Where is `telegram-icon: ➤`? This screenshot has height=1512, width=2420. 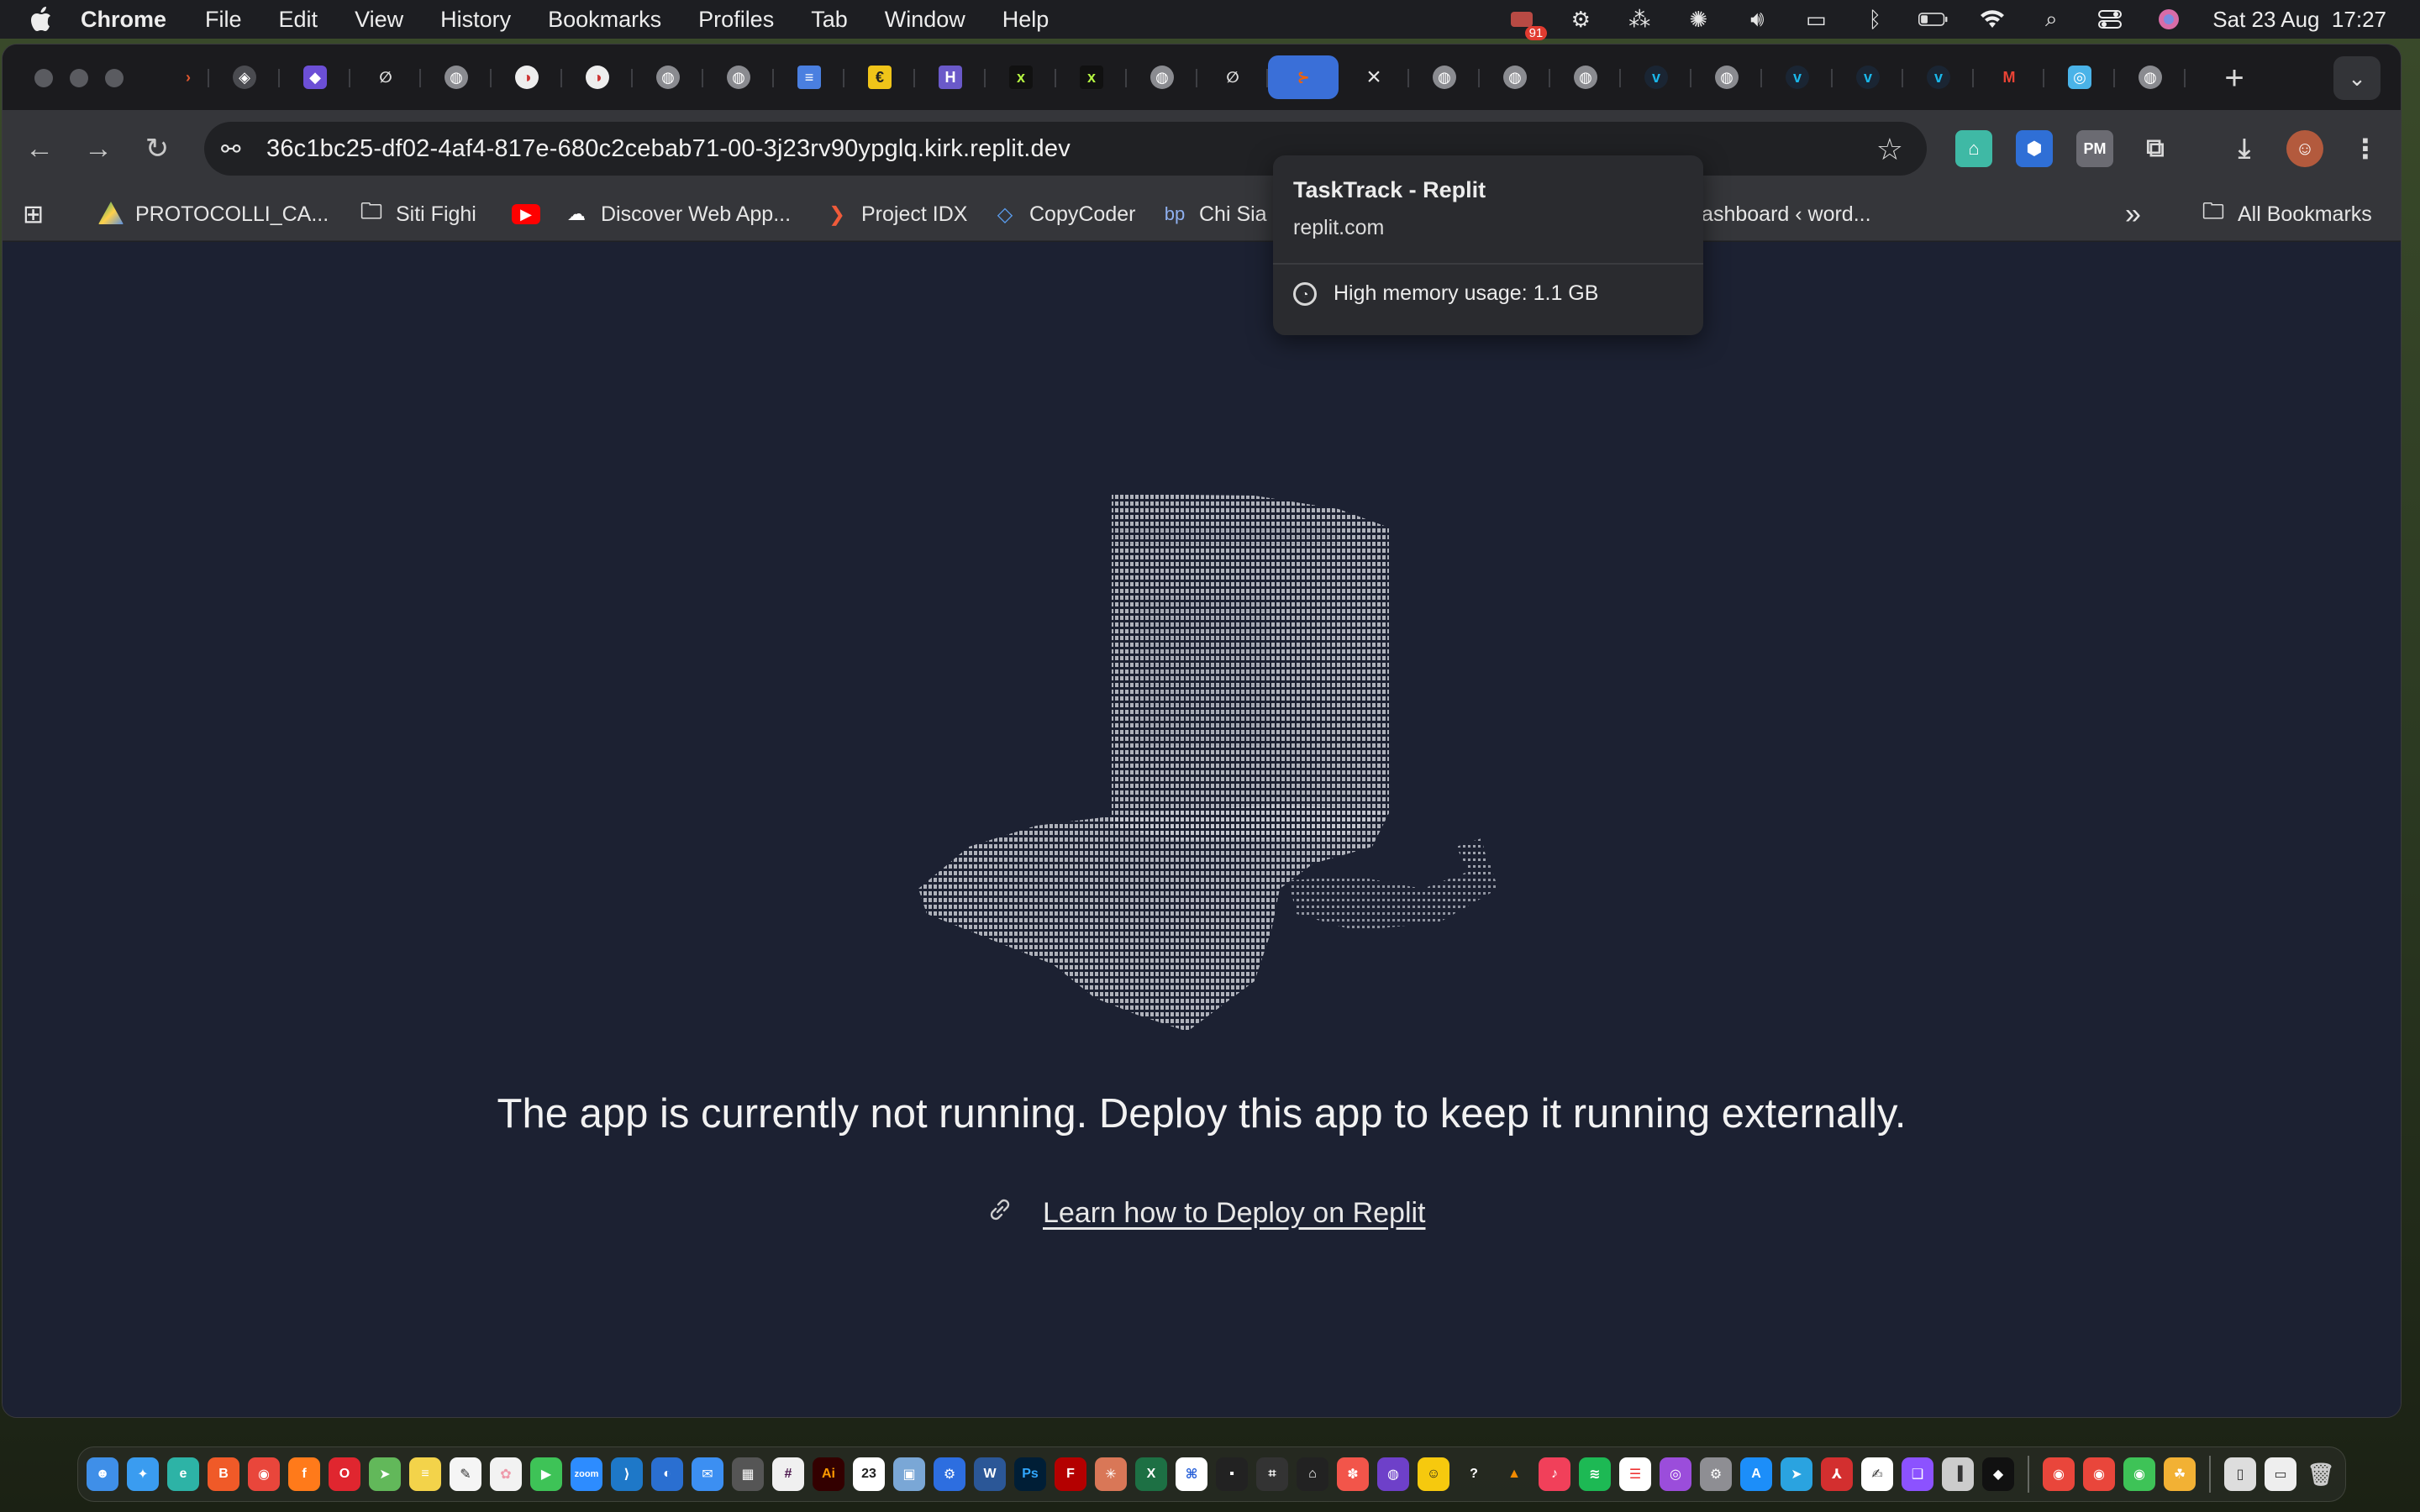 telegram-icon: ➤ is located at coordinates (1797, 1474).